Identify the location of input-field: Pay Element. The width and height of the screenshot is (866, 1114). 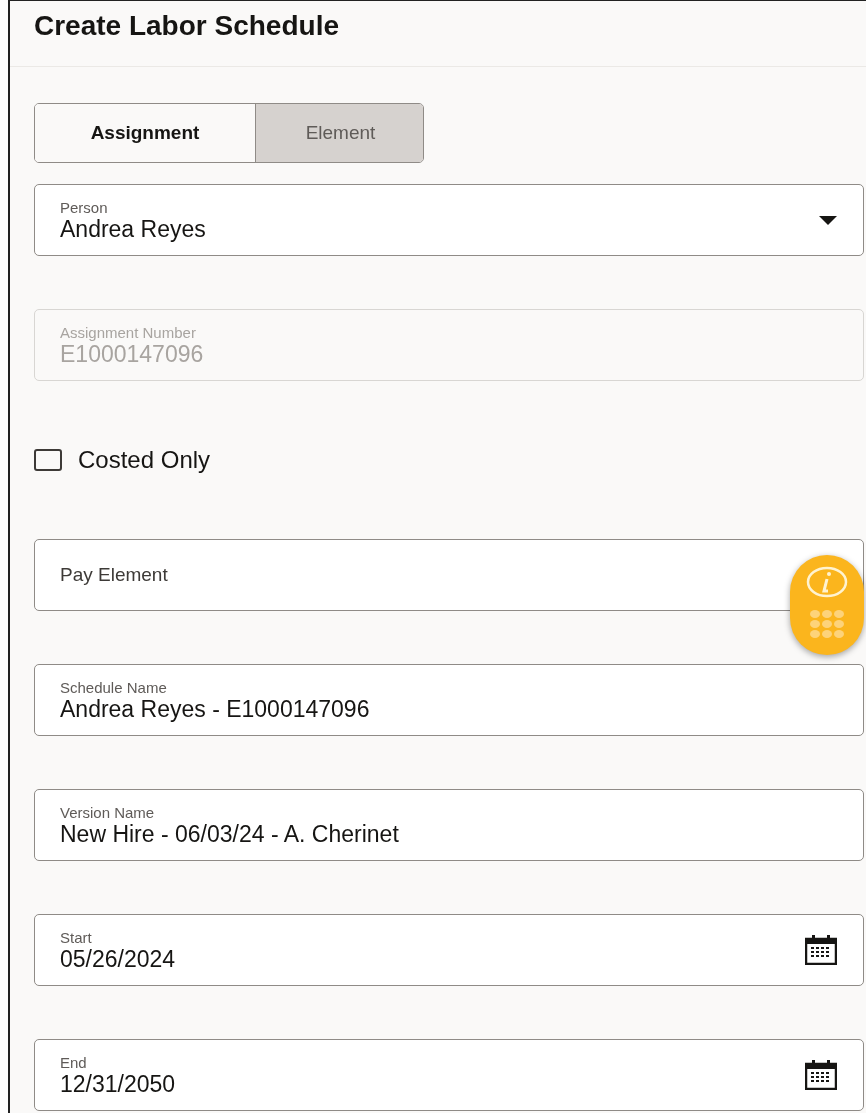
(449, 575).